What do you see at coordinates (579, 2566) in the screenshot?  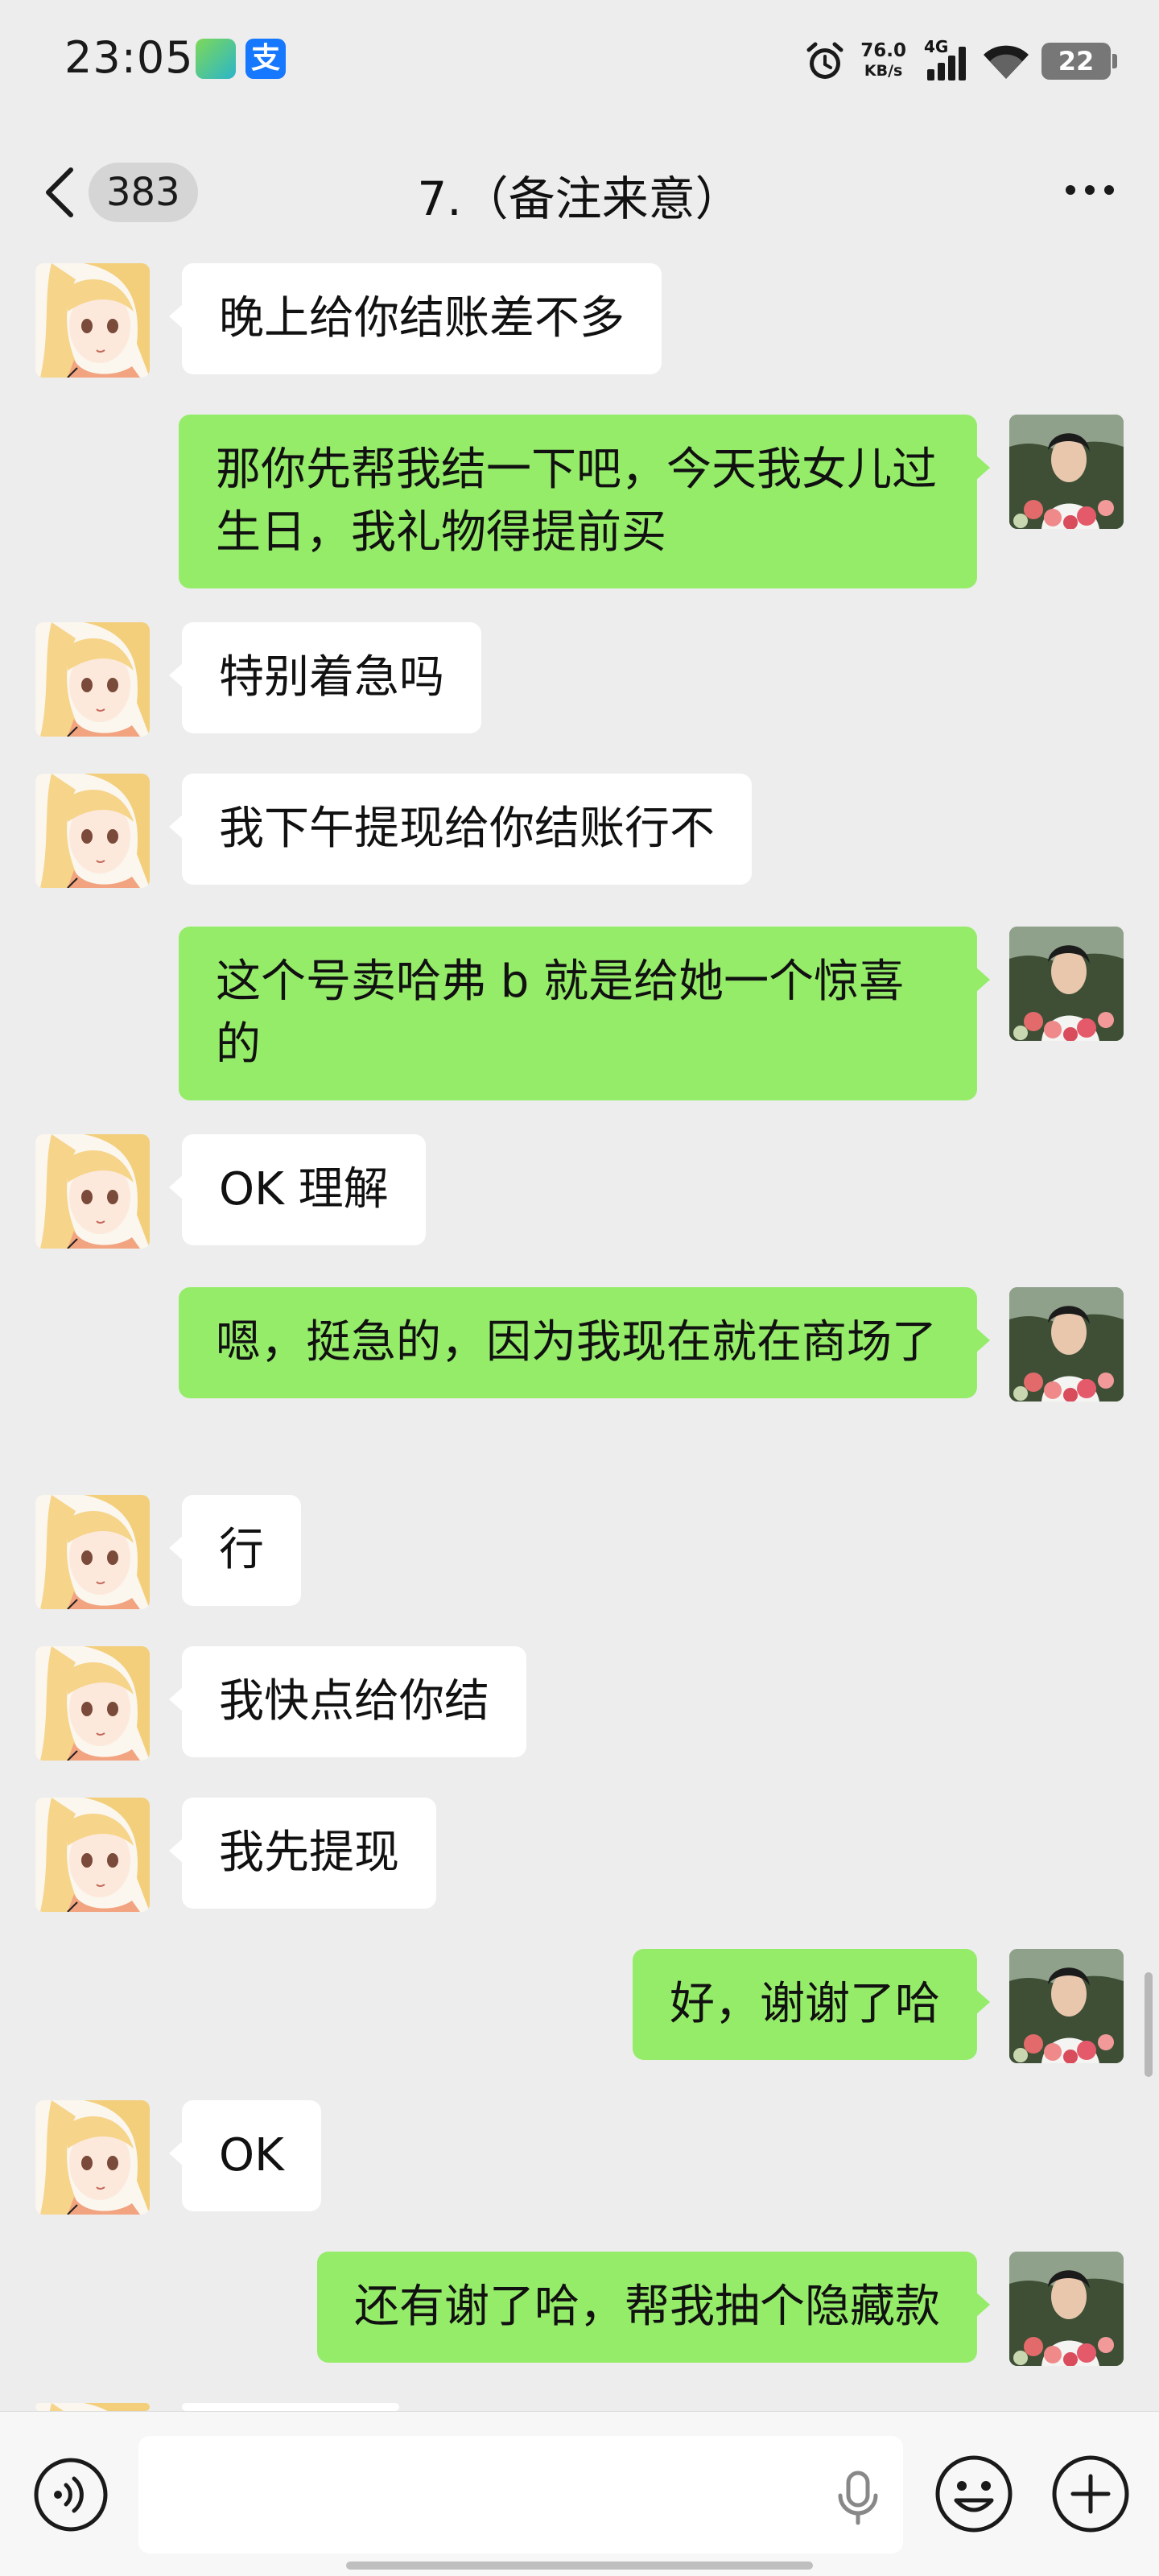 I see `home-indicator` at bounding box center [579, 2566].